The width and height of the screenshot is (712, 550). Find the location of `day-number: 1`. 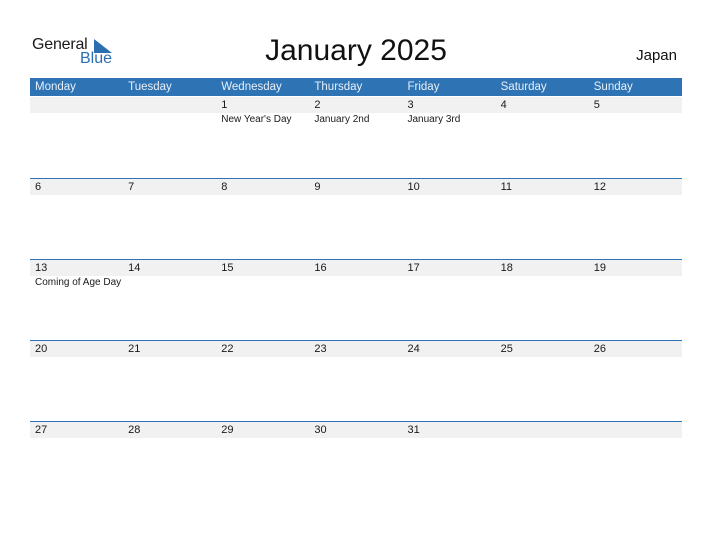

day-number: 1 is located at coordinates (224, 105).